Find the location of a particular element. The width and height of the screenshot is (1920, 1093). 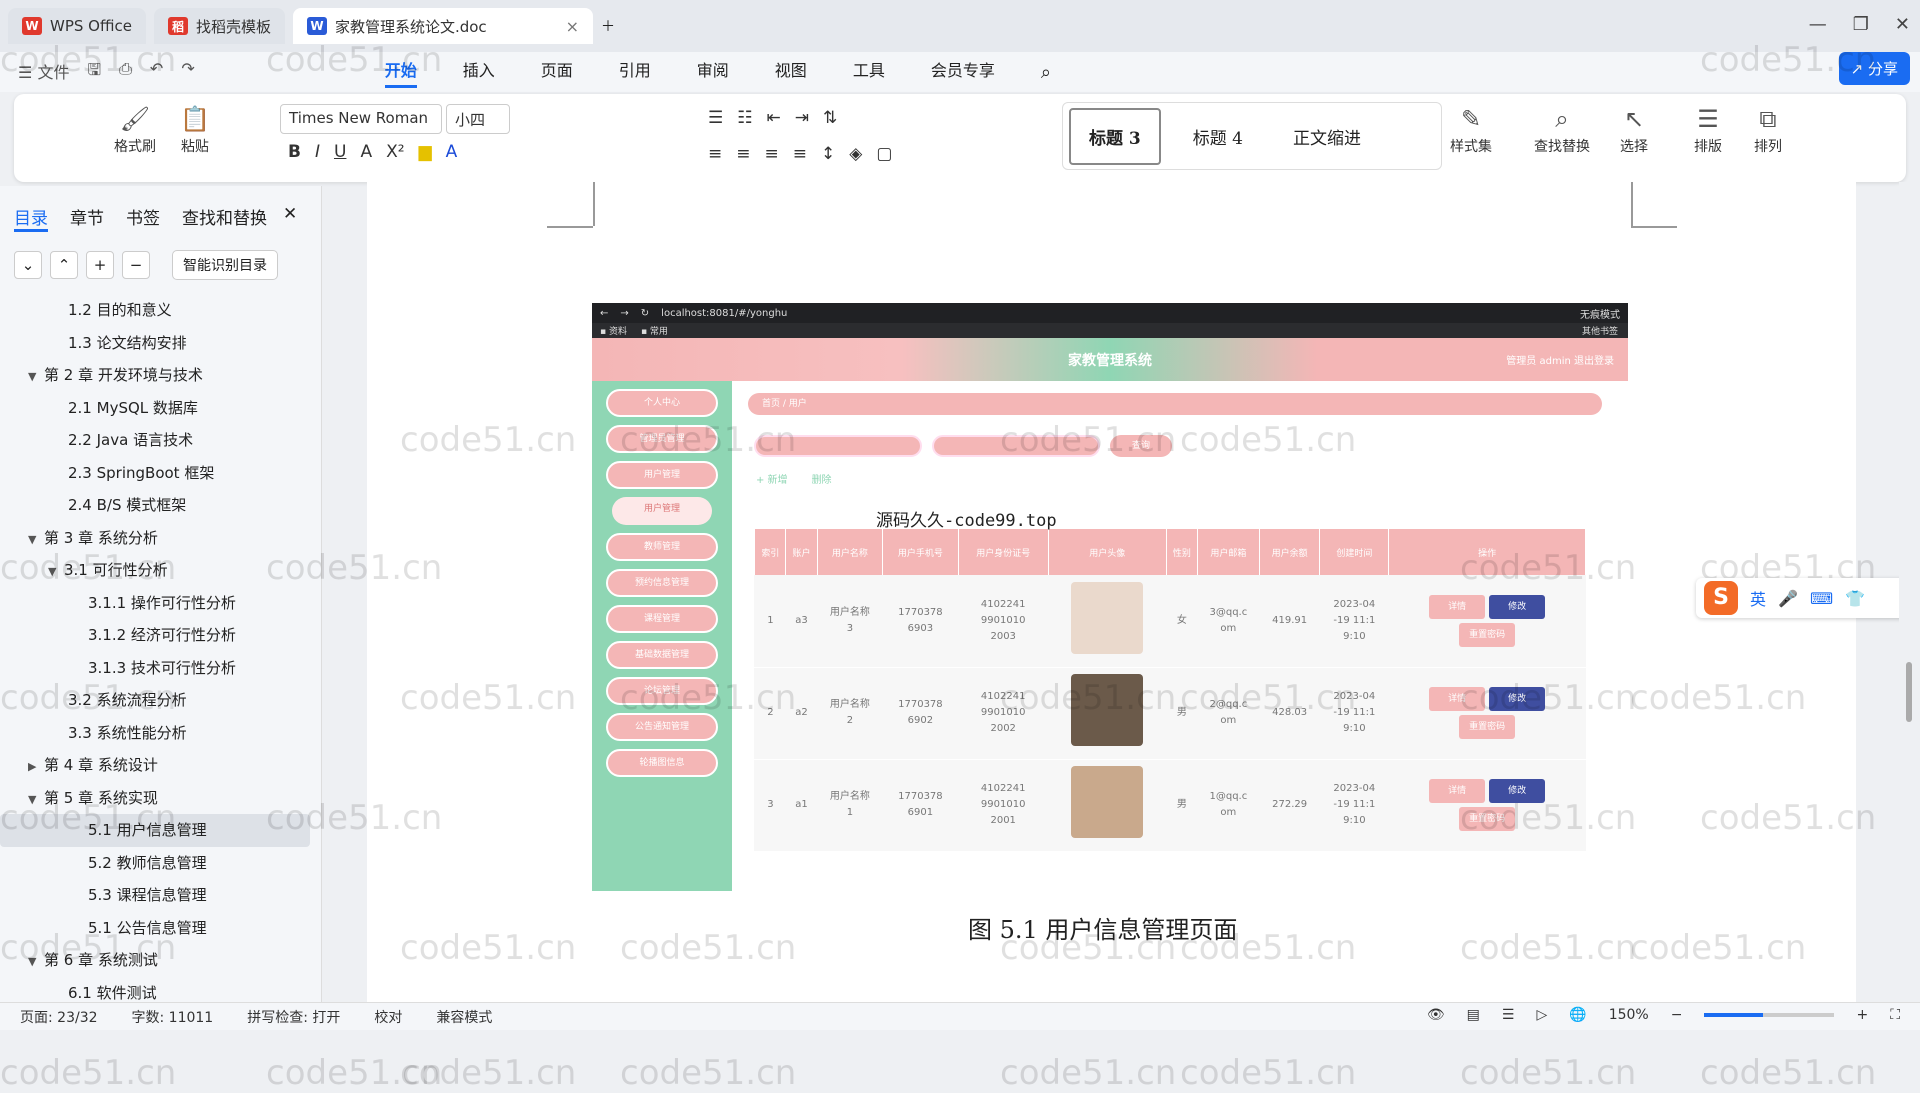

collapse-icon: ⌄ is located at coordinates (28, 265).